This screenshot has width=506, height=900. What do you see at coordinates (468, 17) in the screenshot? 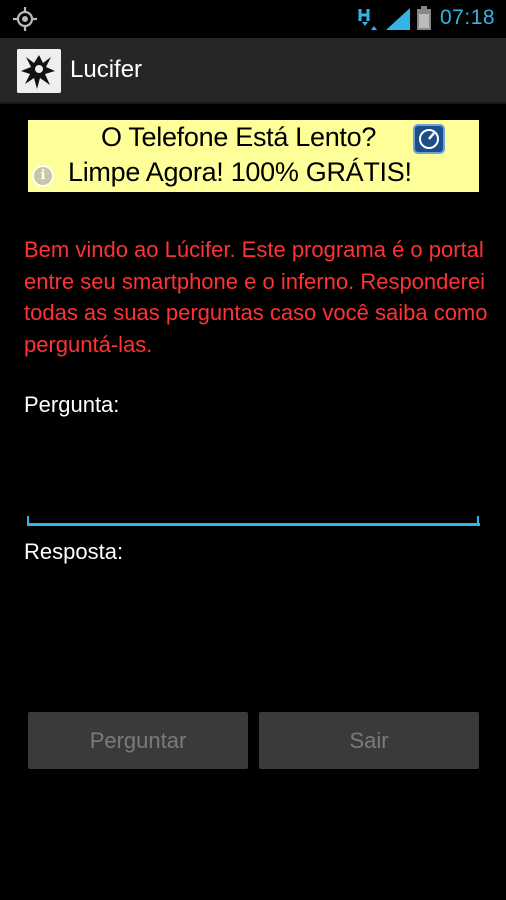
I see `status-clock: 07:18` at bounding box center [468, 17].